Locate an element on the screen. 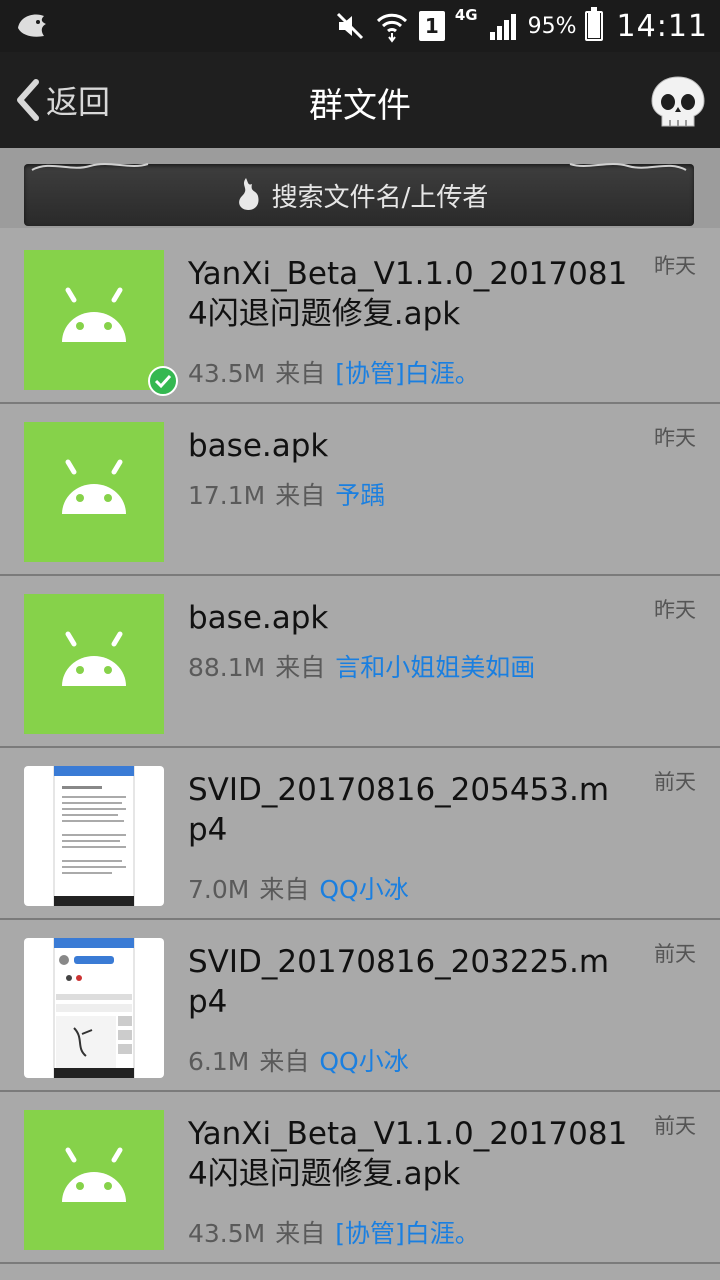  list-item: base.apk 17.1M 来自 予踽 昨天 is located at coordinates (360, 490).